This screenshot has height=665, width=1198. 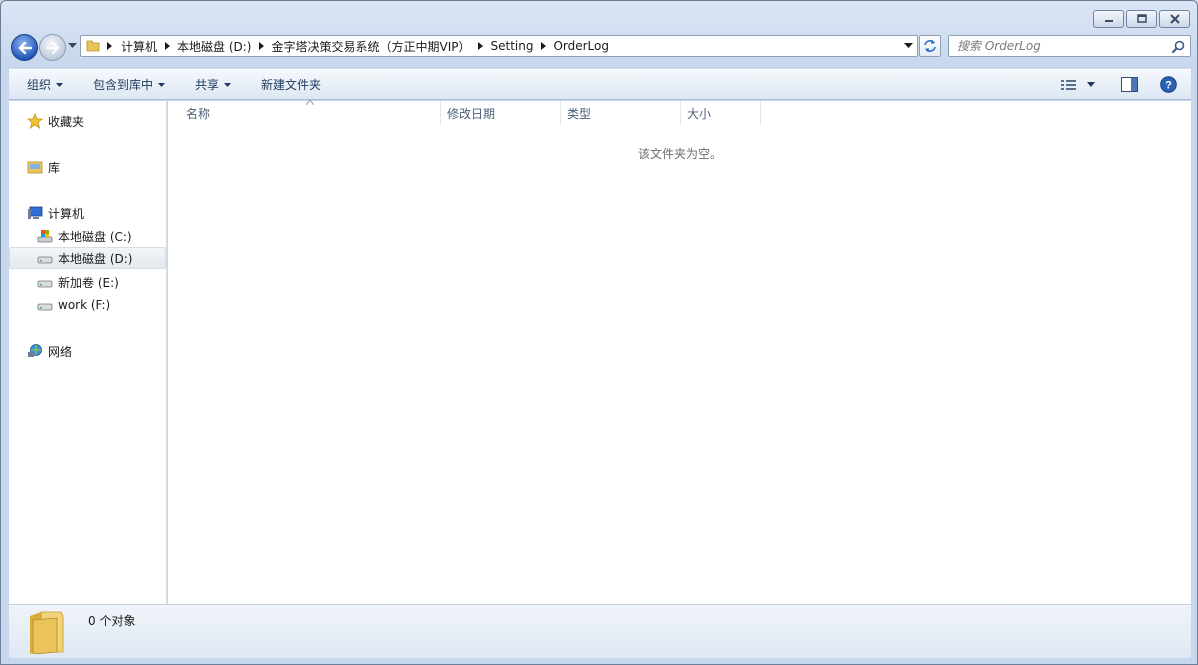 I want to click on nav-item-drive-d: 本地磁盘 (D:), so click(x=87, y=258).